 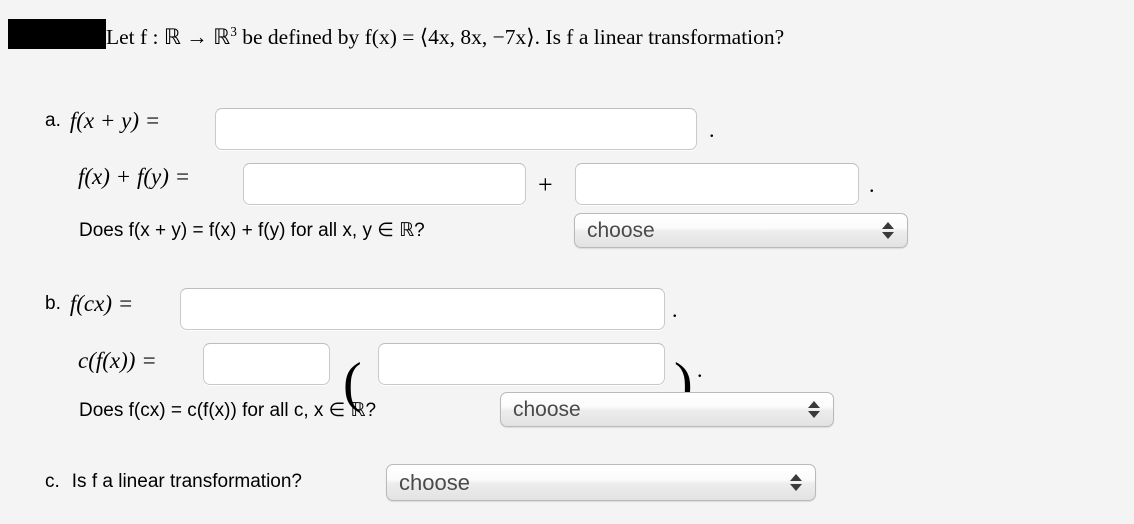 What do you see at coordinates (434, 482) in the screenshot?
I see `item-c-choose-select-value: choose` at bounding box center [434, 482].